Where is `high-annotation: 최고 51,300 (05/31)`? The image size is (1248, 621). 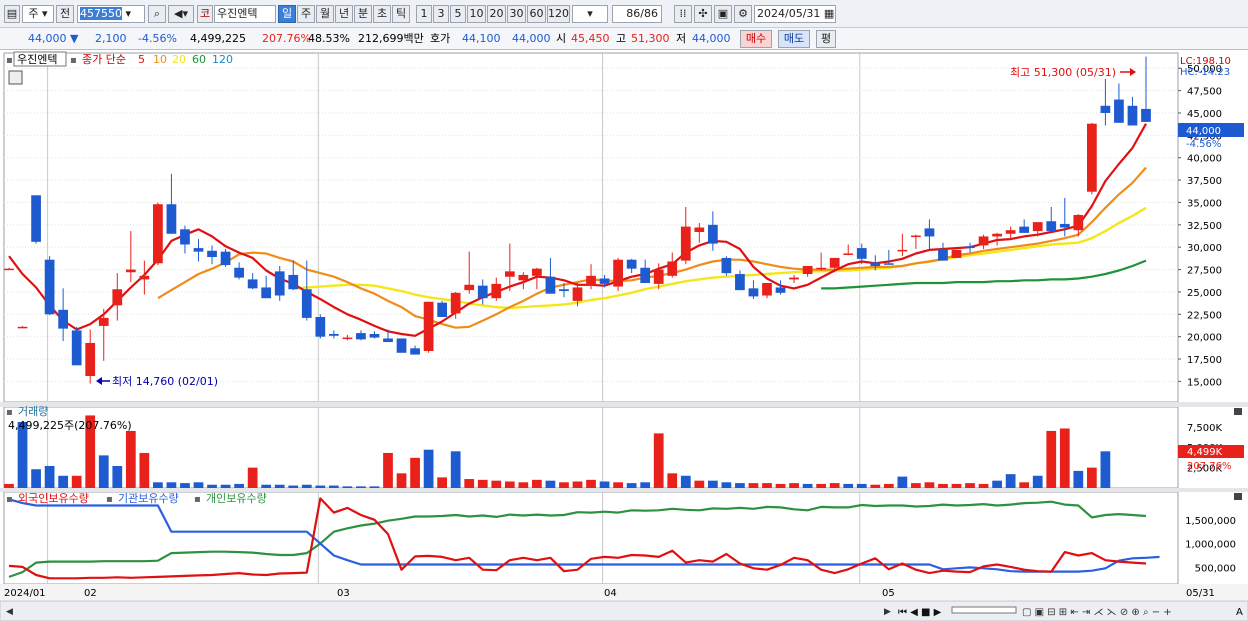
high-annotation: 최고 51,300 (05/31) is located at coordinates (1063, 72).